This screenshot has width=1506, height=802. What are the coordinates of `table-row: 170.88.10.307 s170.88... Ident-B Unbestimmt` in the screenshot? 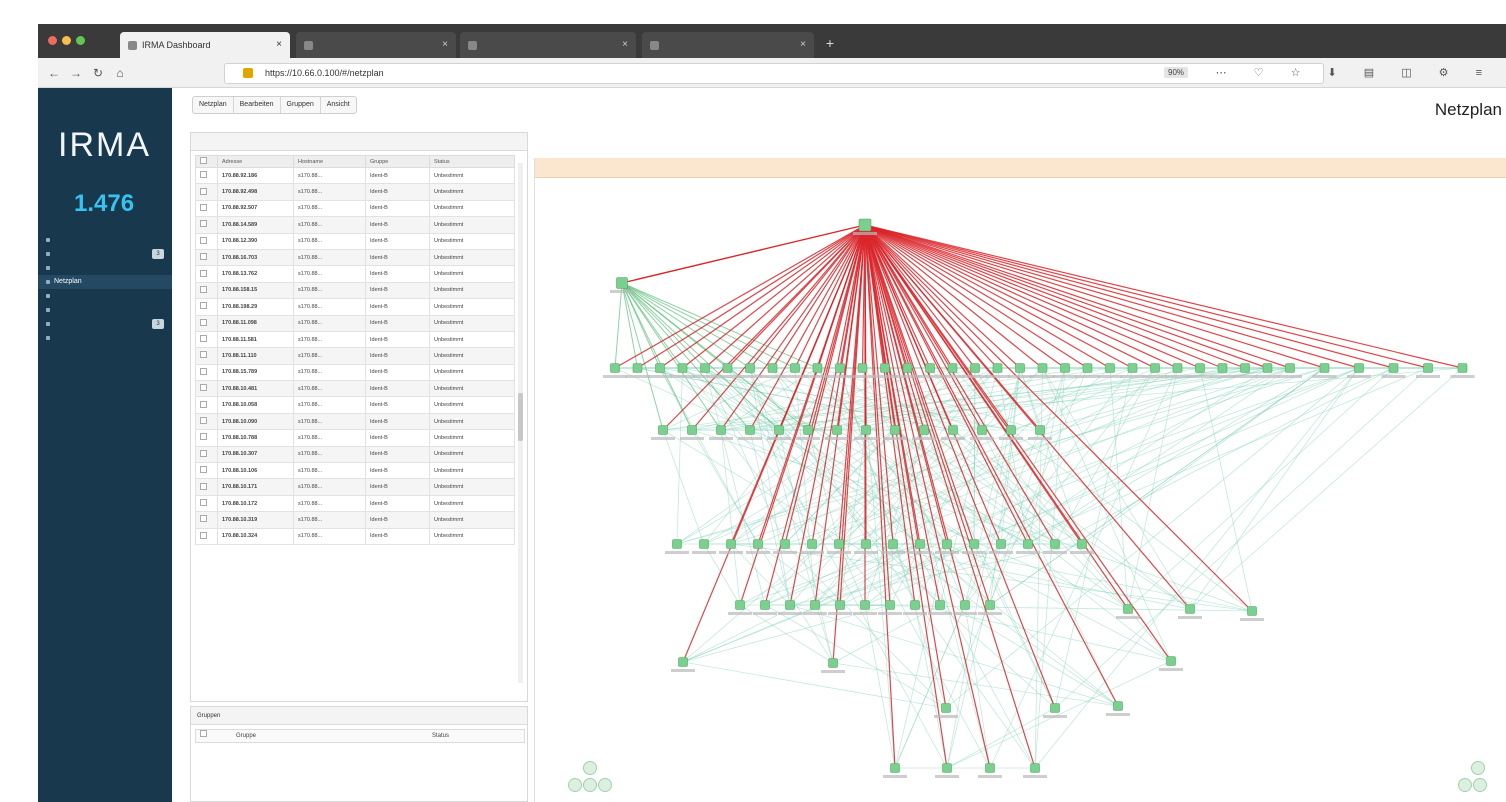 It's located at (355, 454).